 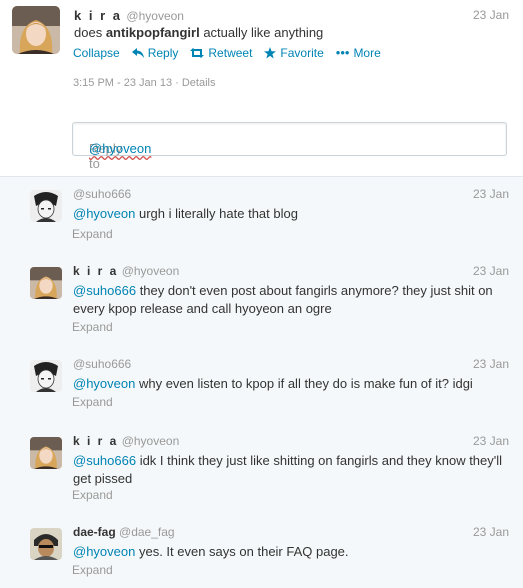 What do you see at coordinates (98, 15) in the screenshot?
I see `author-name: k i r a` at bounding box center [98, 15].